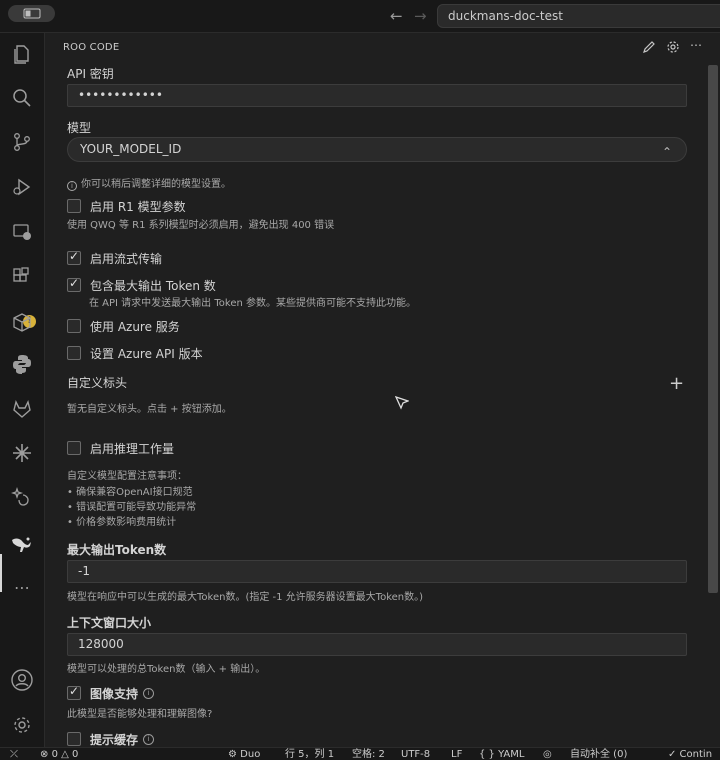  I want to click on reasoning-checkbox-row: 启用推理工作量, so click(120, 448).